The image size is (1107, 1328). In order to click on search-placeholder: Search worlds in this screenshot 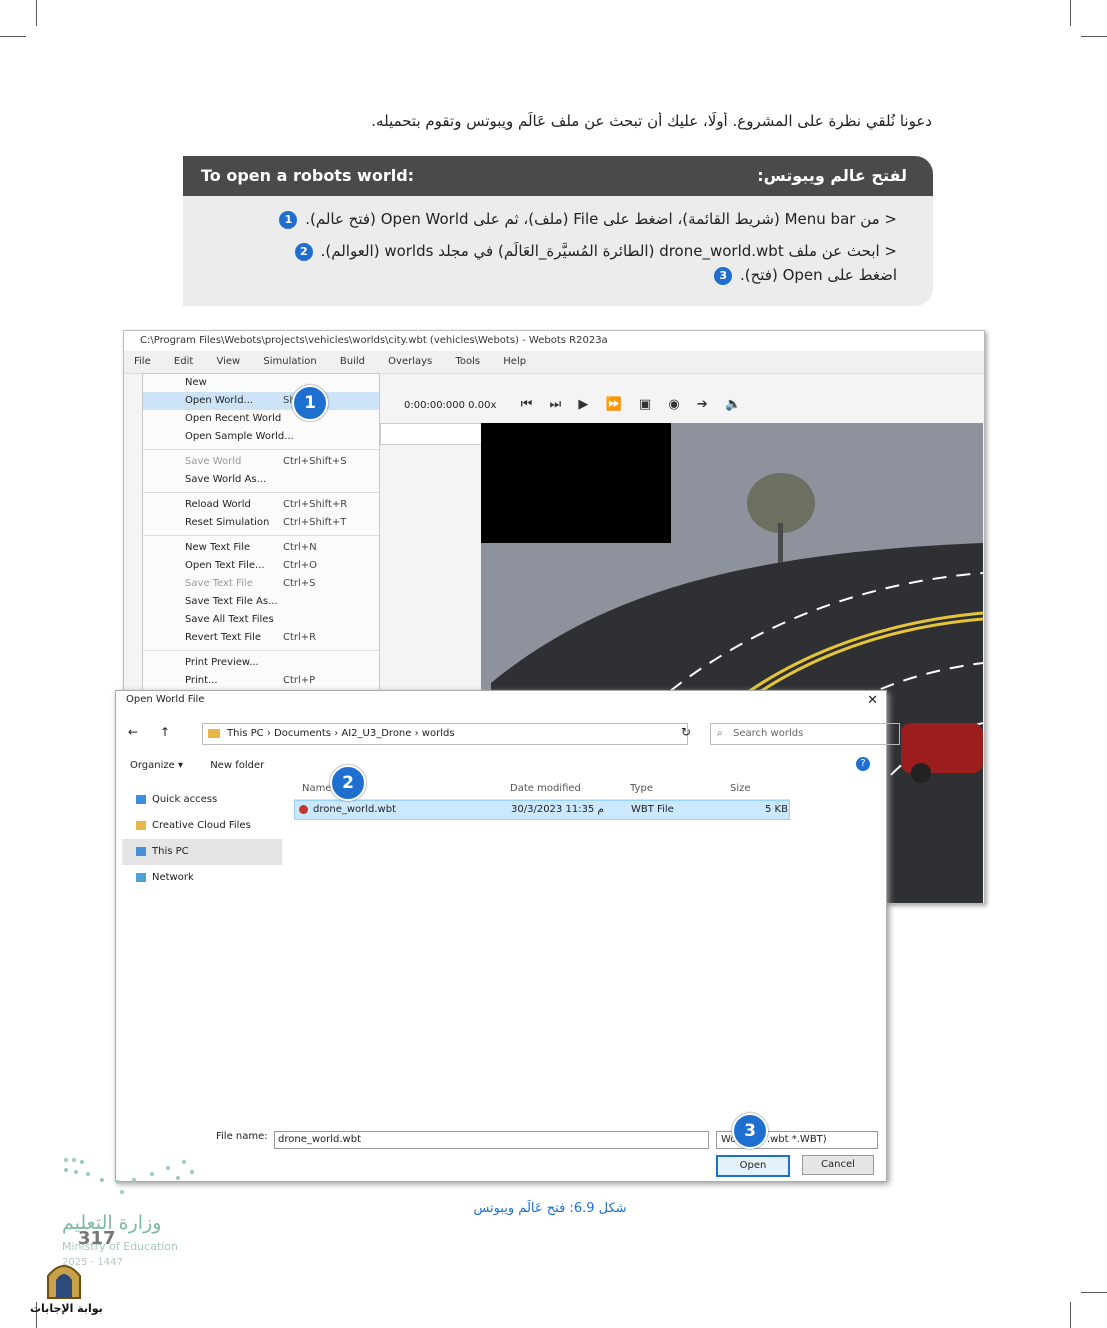, I will do `click(768, 733)`.